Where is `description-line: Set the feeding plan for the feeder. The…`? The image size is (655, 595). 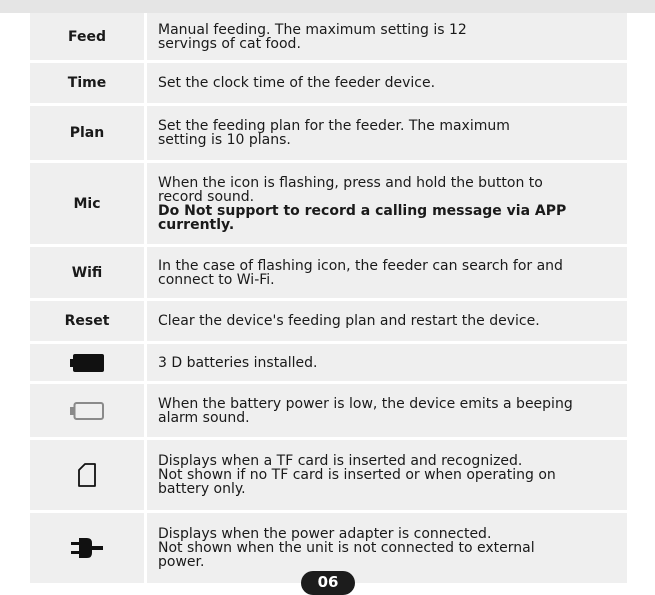 description-line: Set the feeding plan for the feeder. The… is located at coordinates (334, 126).